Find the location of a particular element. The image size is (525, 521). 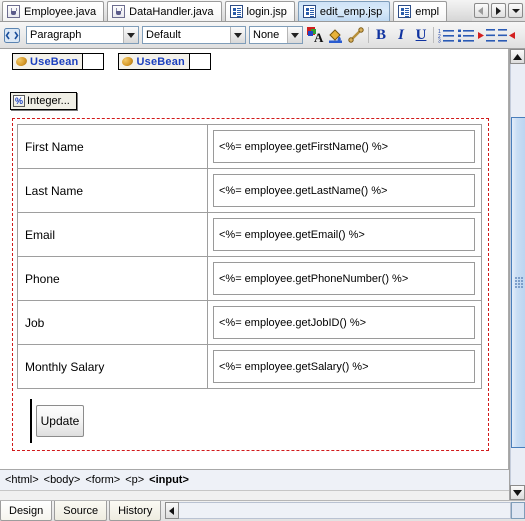

scroll-views-left-icon is located at coordinates (172, 510).